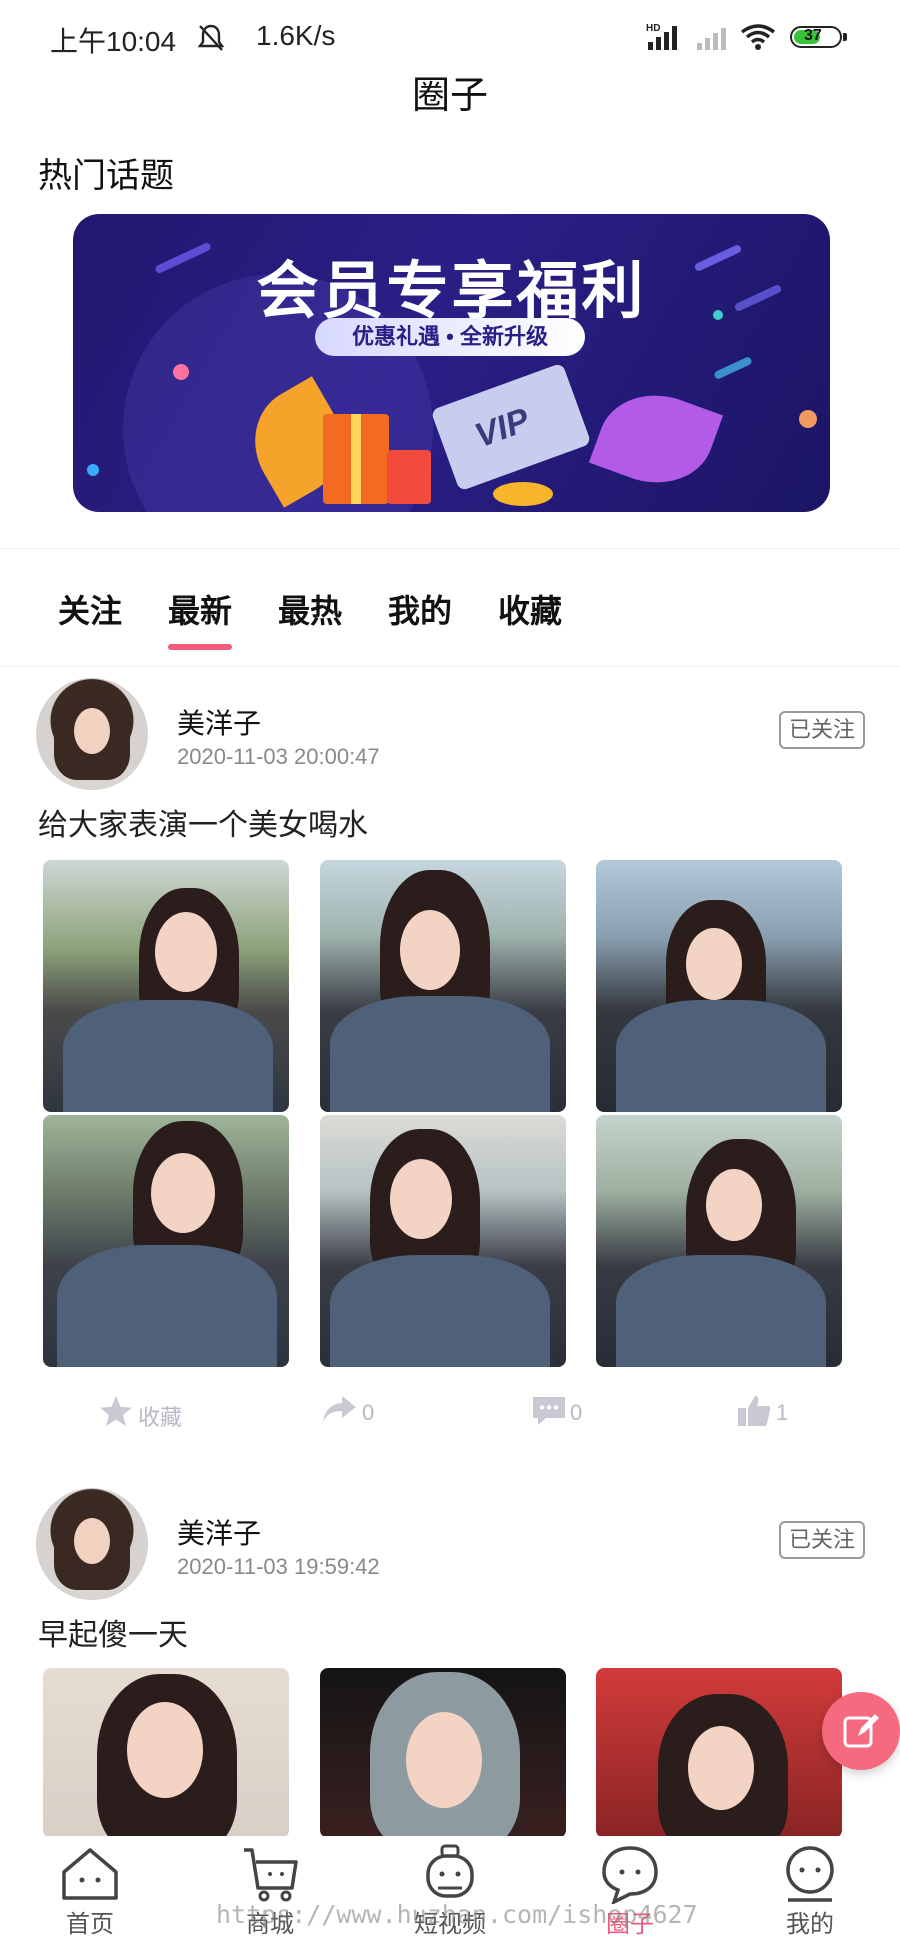 This screenshot has width=900, height=1950. I want to click on mute-bell-icon, so click(211, 38).